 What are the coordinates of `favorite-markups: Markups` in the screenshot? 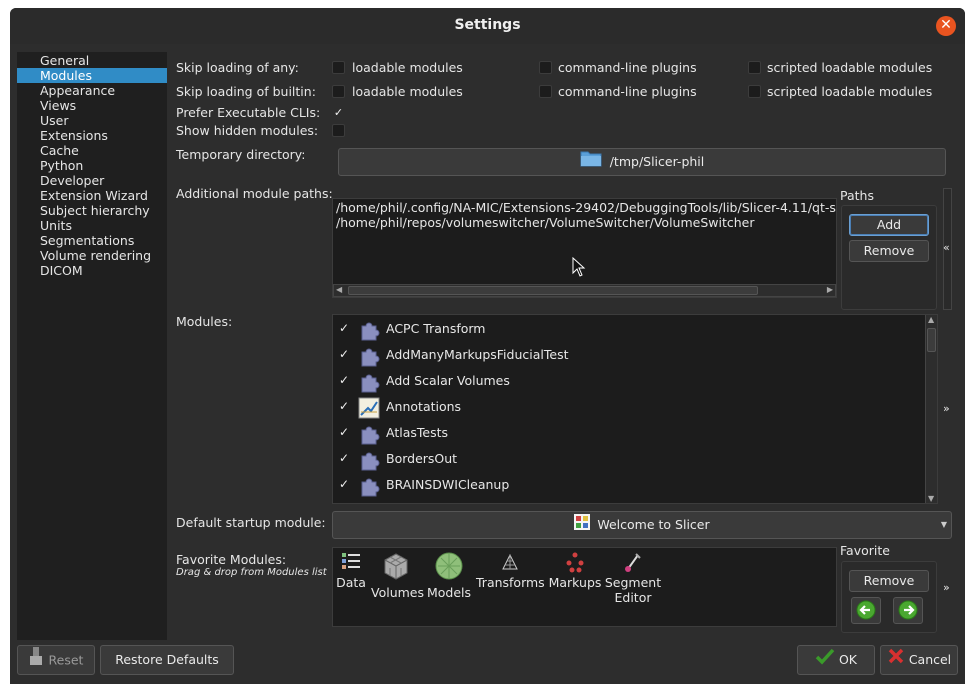 It's located at (575, 570).